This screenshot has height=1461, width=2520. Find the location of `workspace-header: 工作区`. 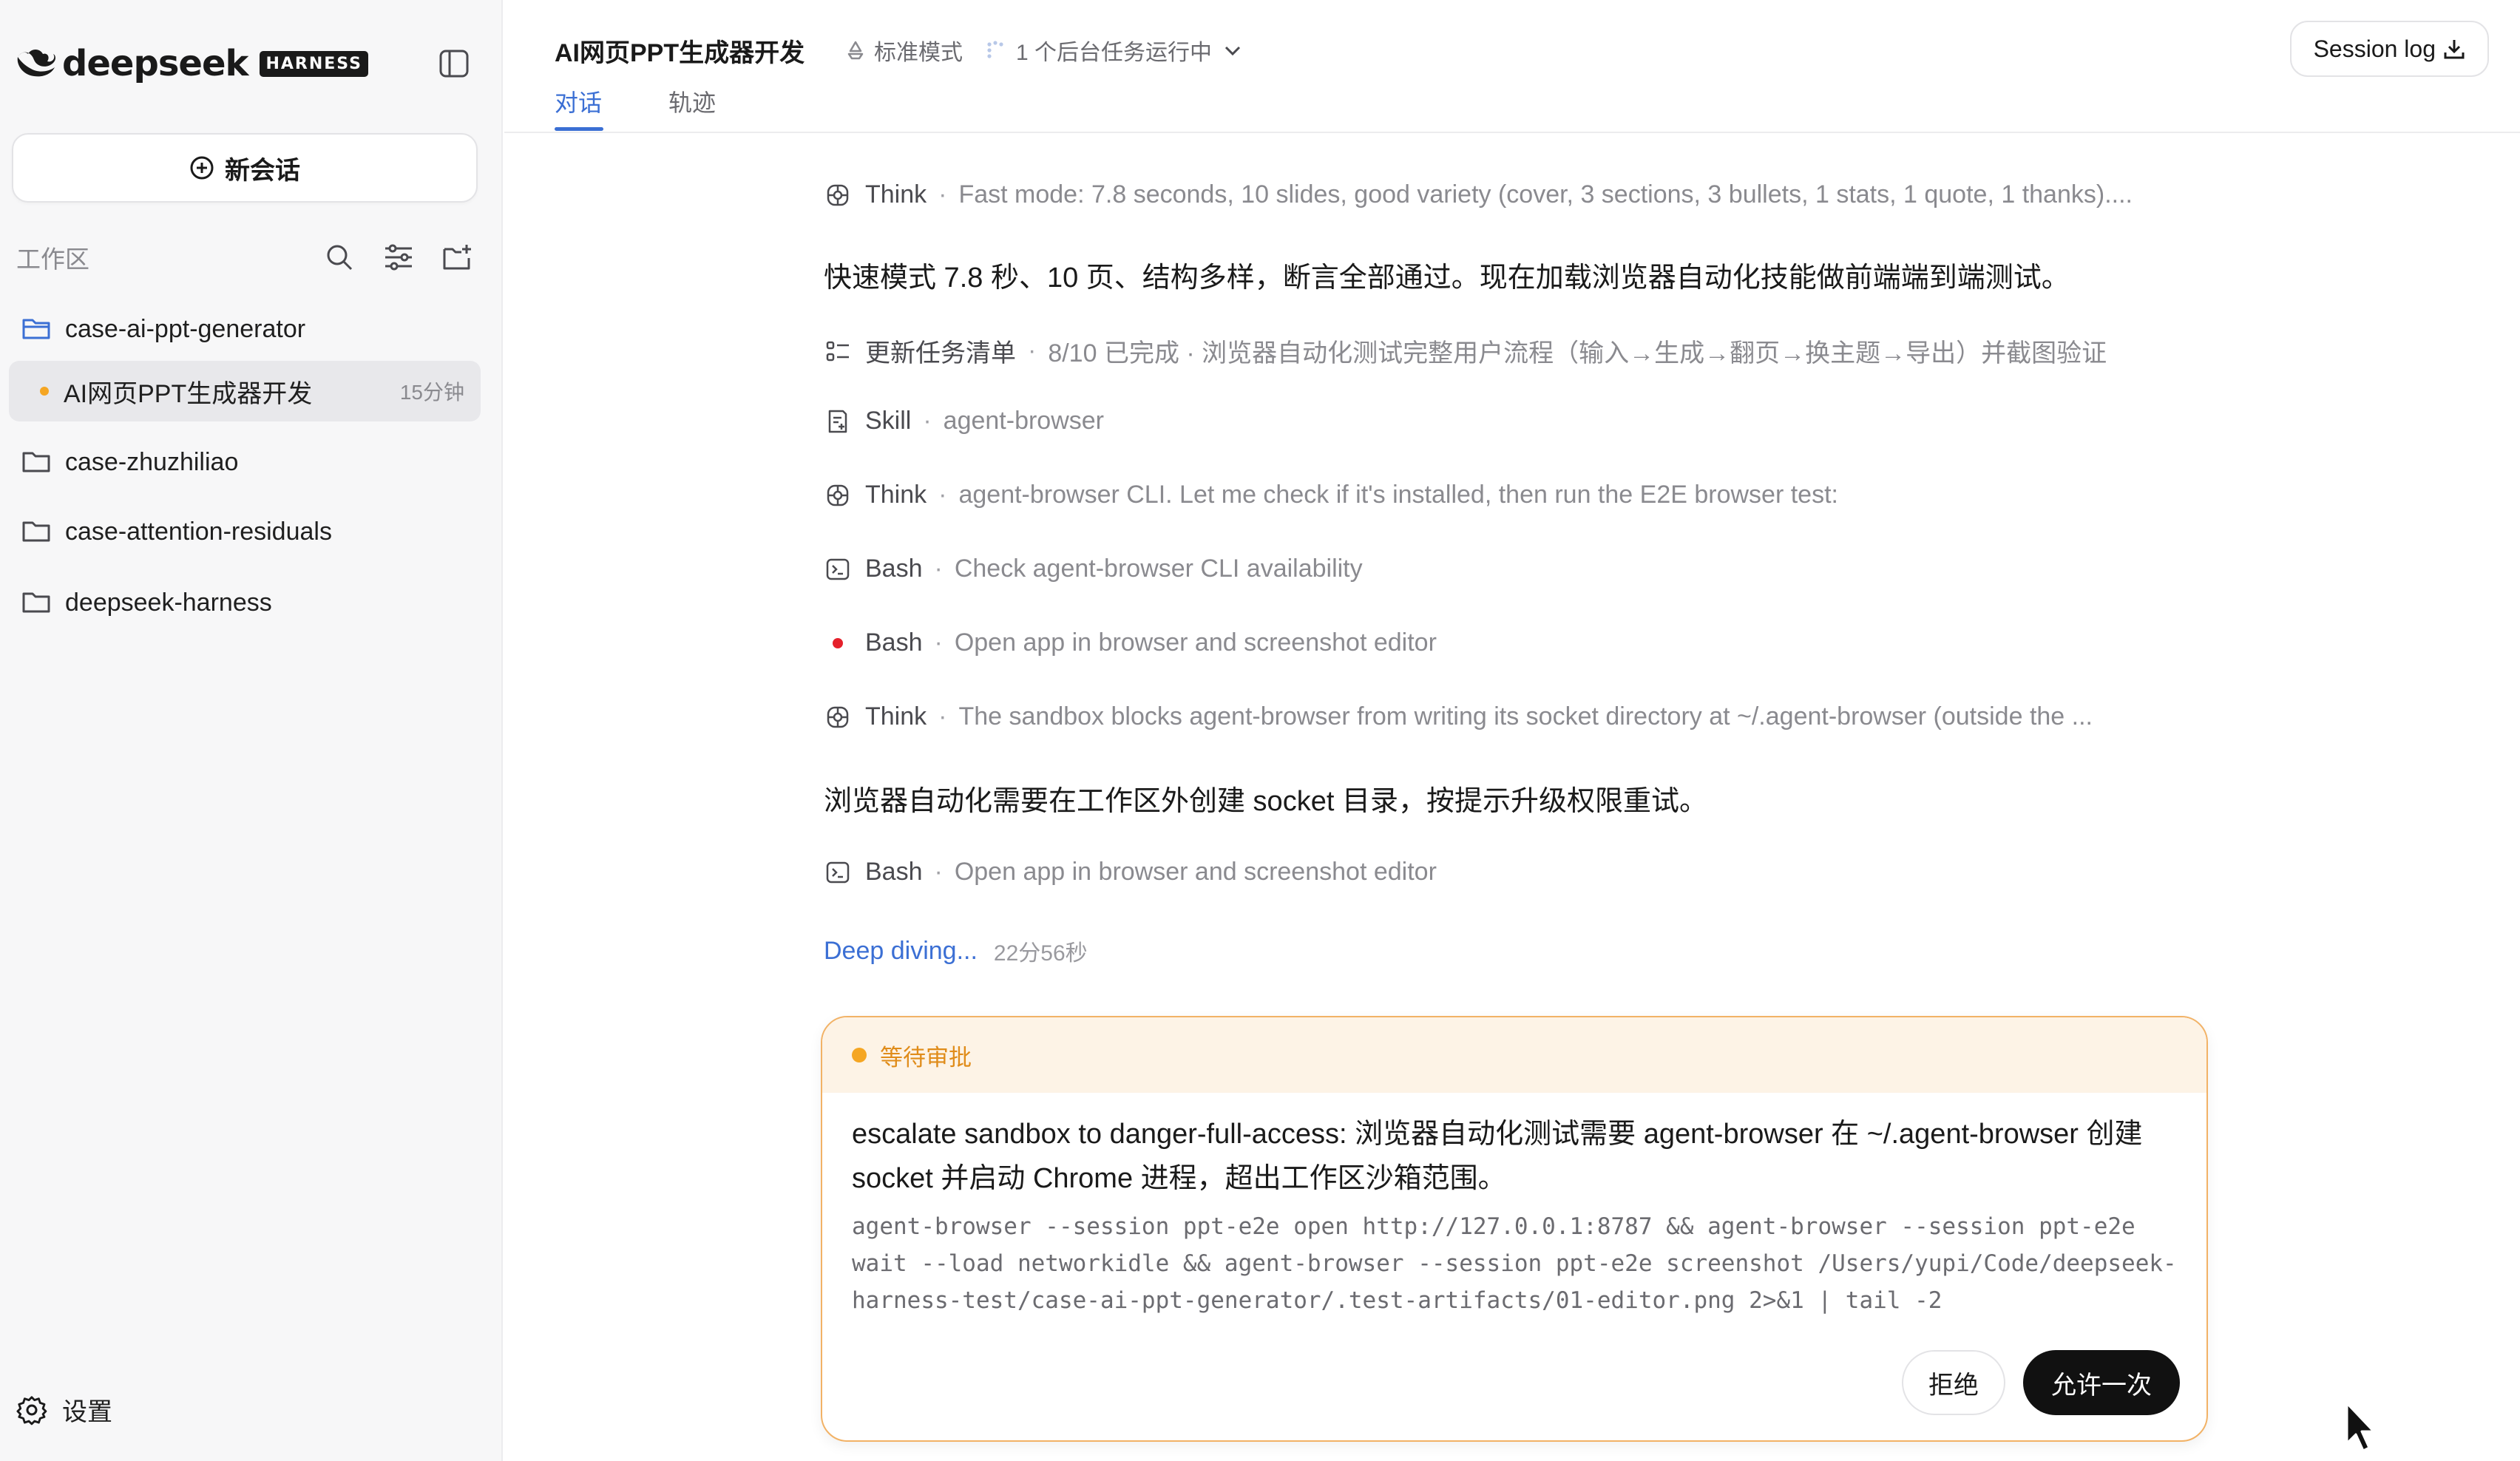

workspace-header: 工作区 is located at coordinates (246, 257).